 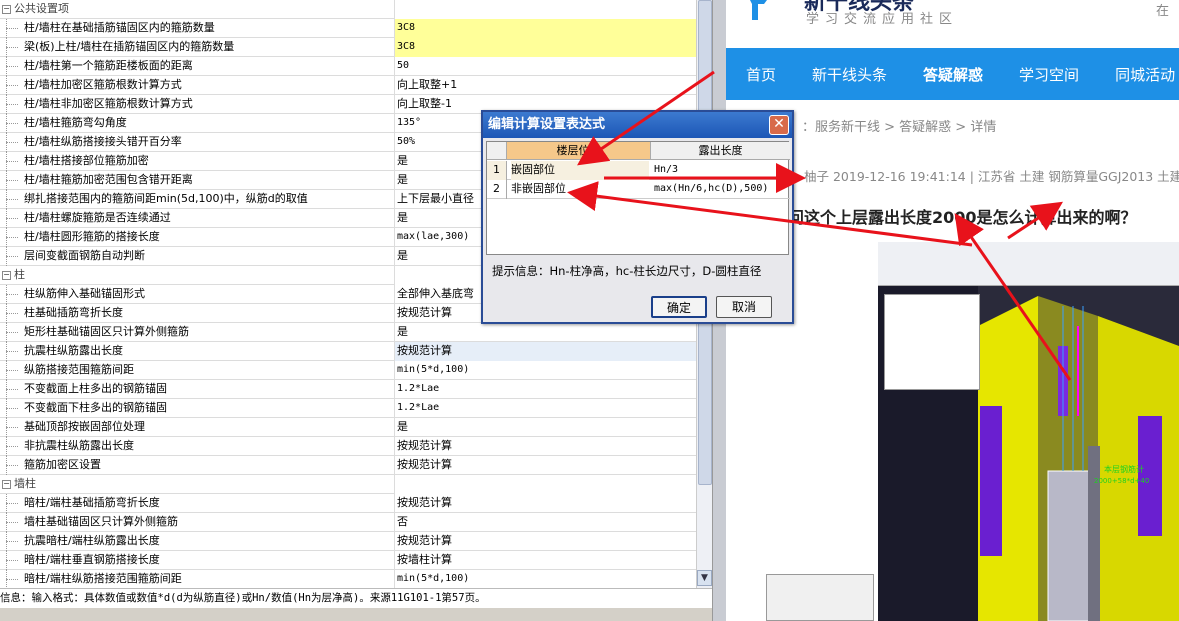 I want to click on setting-row: 柱/墙柱第一个箍筋距楼板面的距离 50, so click(x=348, y=66).